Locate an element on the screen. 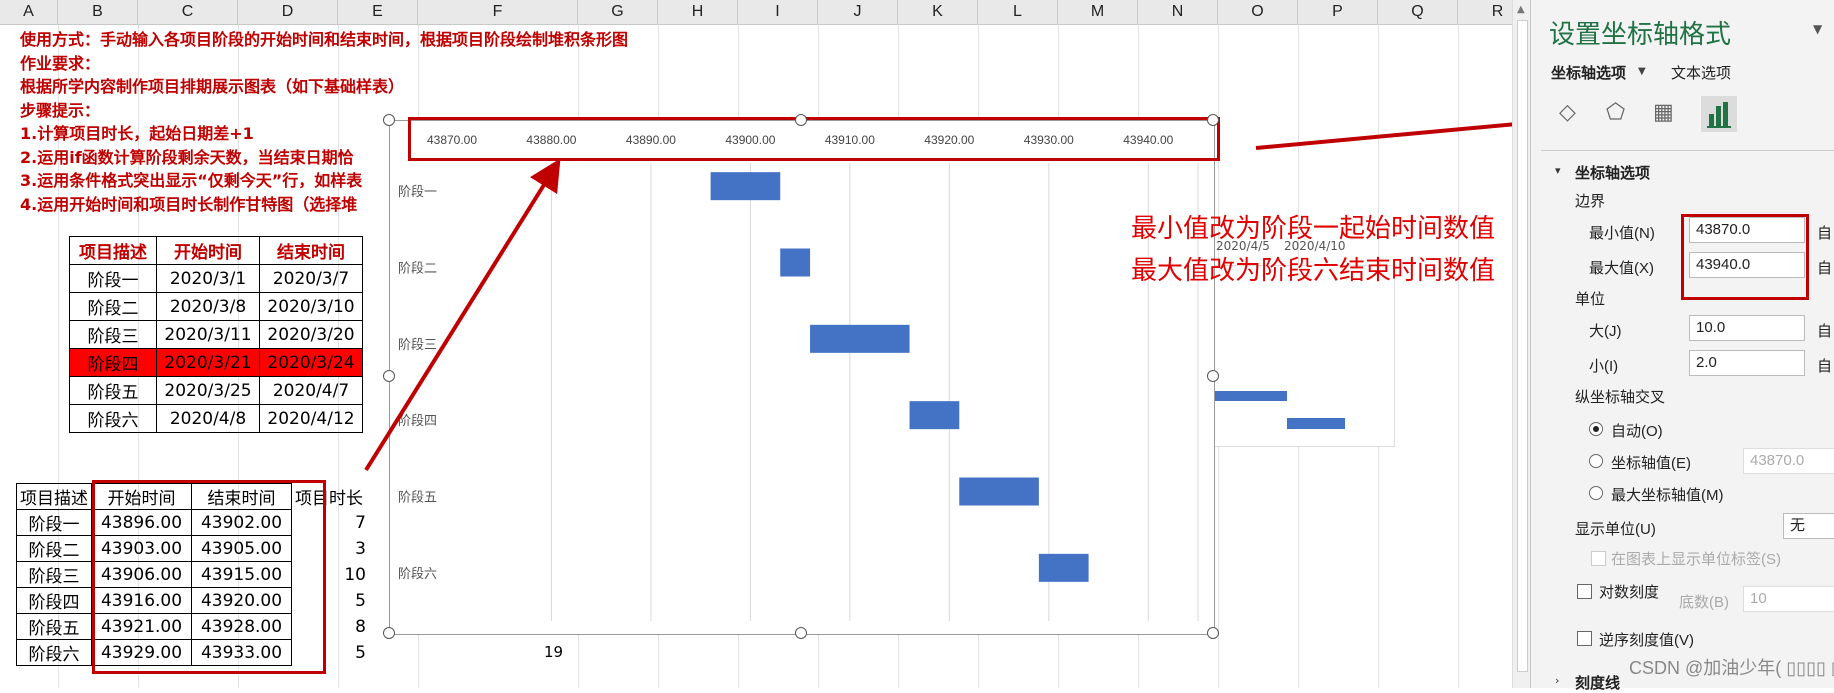 The width and height of the screenshot is (1834, 693). tab-text-options: 文本选项 is located at coordinates (1701, 72).